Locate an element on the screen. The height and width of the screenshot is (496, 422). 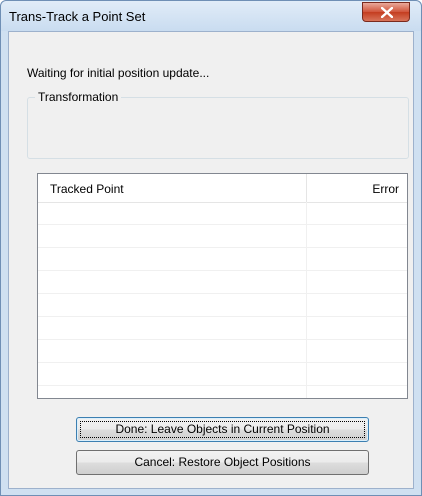
column-header-tracked-point: Tracked Point is located at coordinates (87, 189).